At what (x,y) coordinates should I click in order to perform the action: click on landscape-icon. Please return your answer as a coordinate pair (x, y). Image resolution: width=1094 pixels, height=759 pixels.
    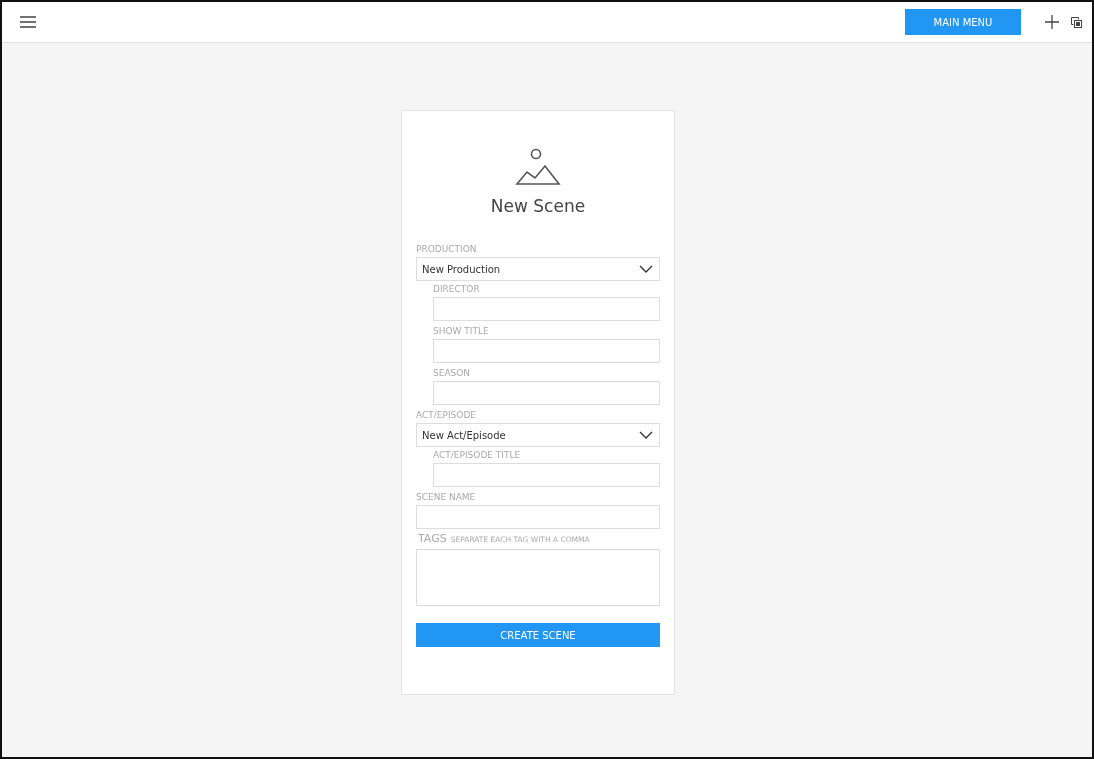
    Looking at the image, I should click on (538, 167).